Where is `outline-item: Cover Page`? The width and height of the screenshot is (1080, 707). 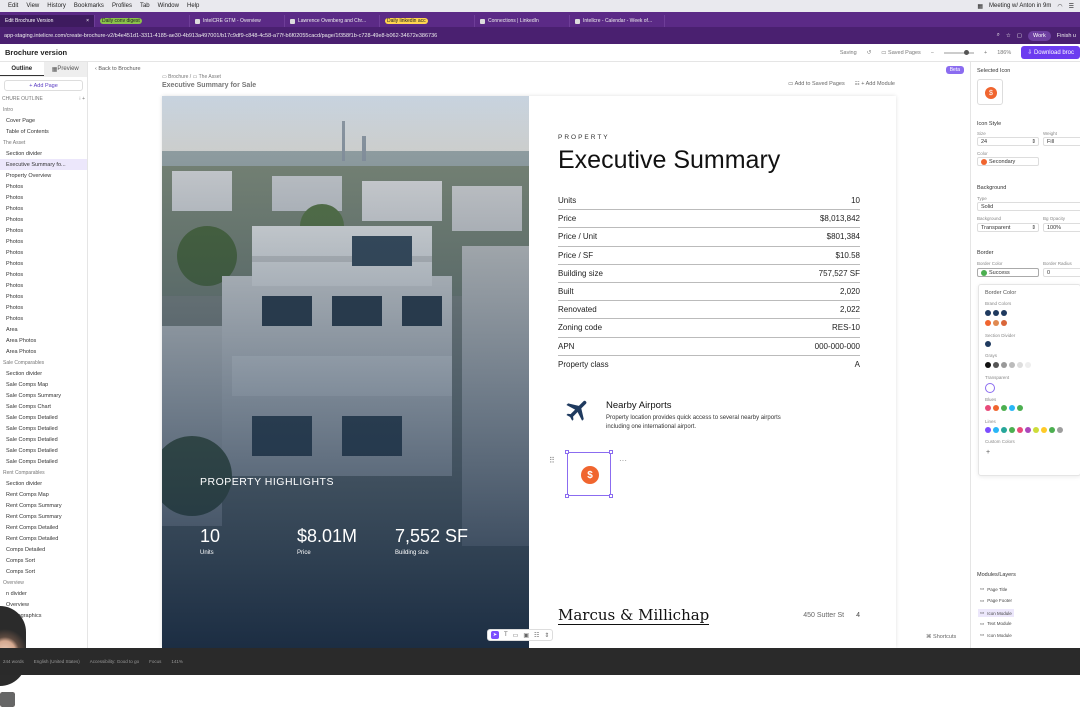 outline-item: Cover Page is located at coordinates (43, 120).